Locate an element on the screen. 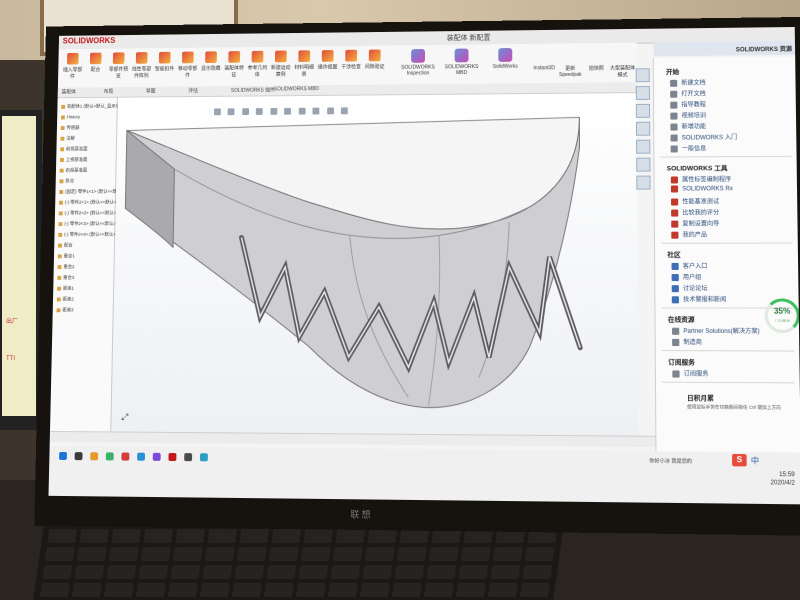 This screenshot has width=800, height=600. task-pane-link: 技术警报和新闻 is located at coordinates (698, 298).